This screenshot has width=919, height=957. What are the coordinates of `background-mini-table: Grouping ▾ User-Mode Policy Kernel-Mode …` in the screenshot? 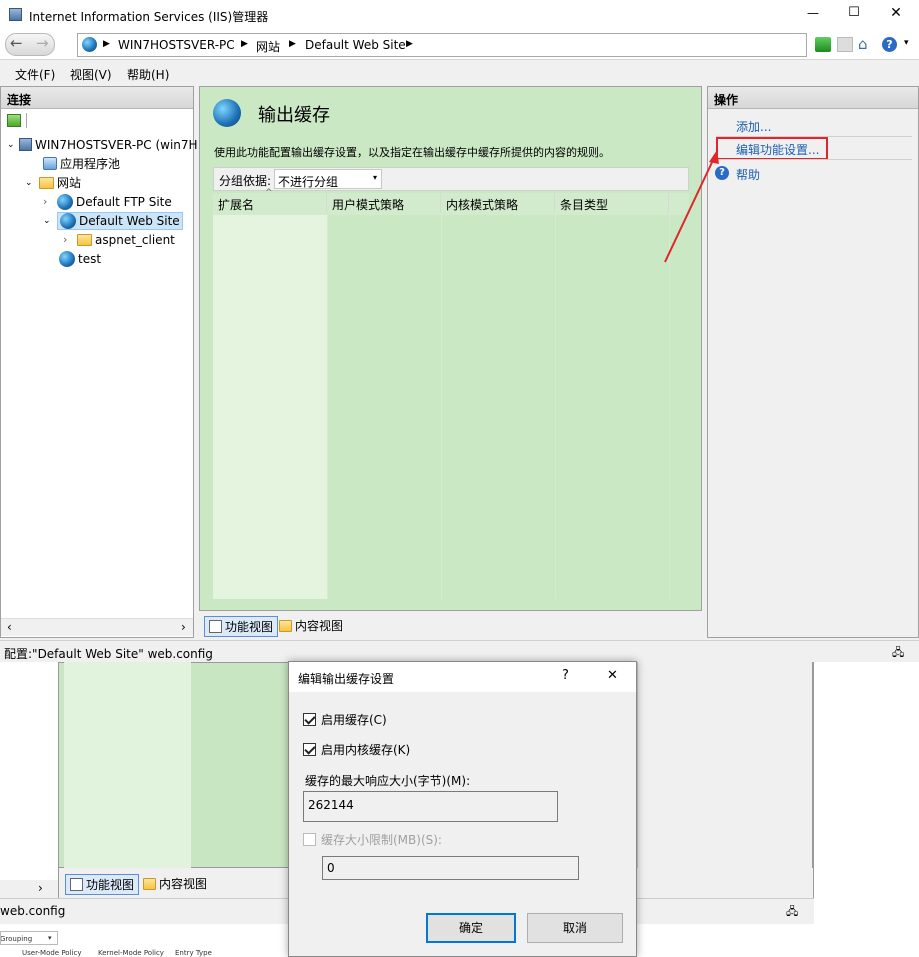 It's located at (145, 943).